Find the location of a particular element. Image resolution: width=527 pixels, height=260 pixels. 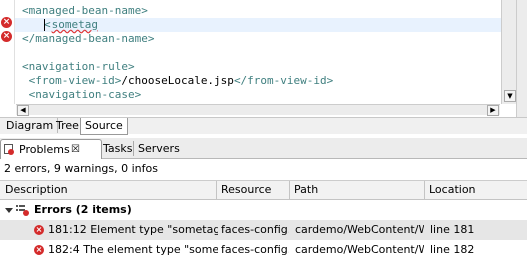

code-line: <navigation-case> is located at coordinates (85, 94).